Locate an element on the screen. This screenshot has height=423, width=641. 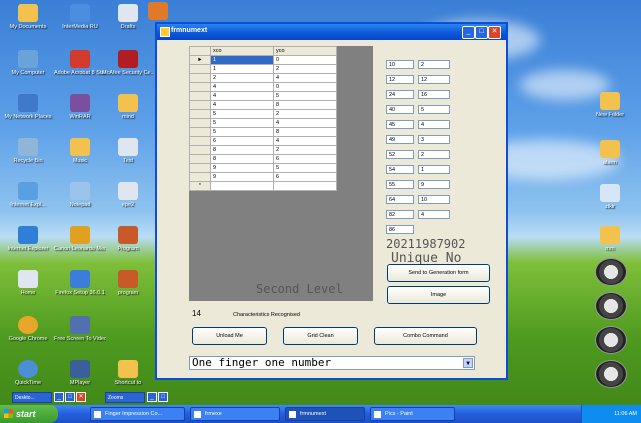
new-row-cell is located at coordinates (305, 186).